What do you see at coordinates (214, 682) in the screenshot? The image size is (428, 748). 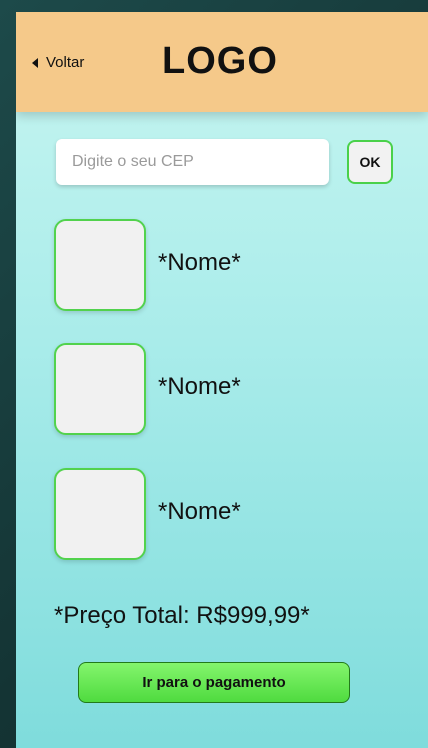 I see `go-to-payment-button: Ir para o pagamento` at bounding box center [214, 682].